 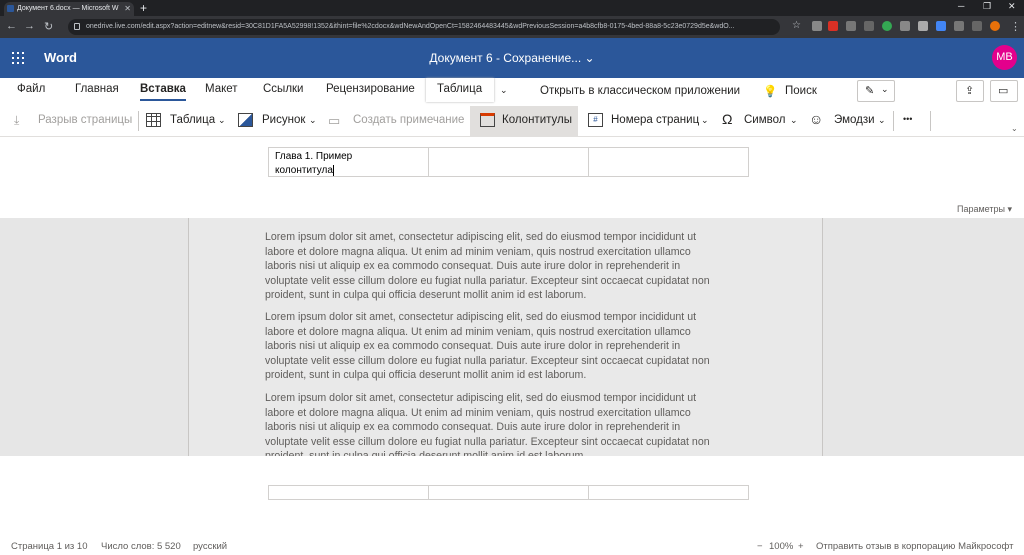 What do you see at coordinates (1012, 6) in the screenshot?
I see `window-close-icon: ✕` at bounding box center [1012, 6].